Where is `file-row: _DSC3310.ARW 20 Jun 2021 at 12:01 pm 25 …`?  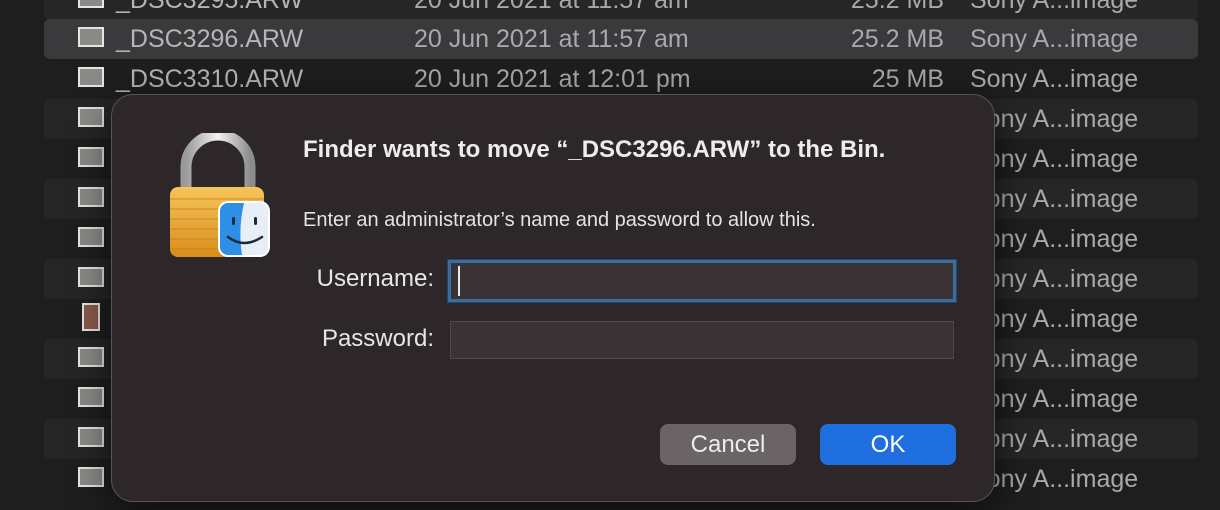
file-row: _DSC3310.ARW 20 Jun 2021 at 12:01 pm 25 … is located at coordinates (621, 79).